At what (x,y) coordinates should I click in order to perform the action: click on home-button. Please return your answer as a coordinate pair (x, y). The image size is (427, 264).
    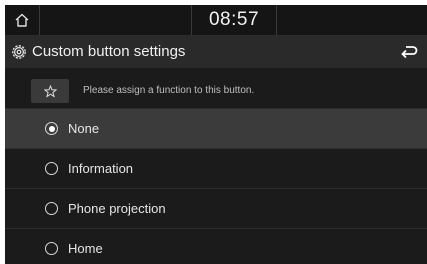
    Looking at the image, I should click on (22, 20).